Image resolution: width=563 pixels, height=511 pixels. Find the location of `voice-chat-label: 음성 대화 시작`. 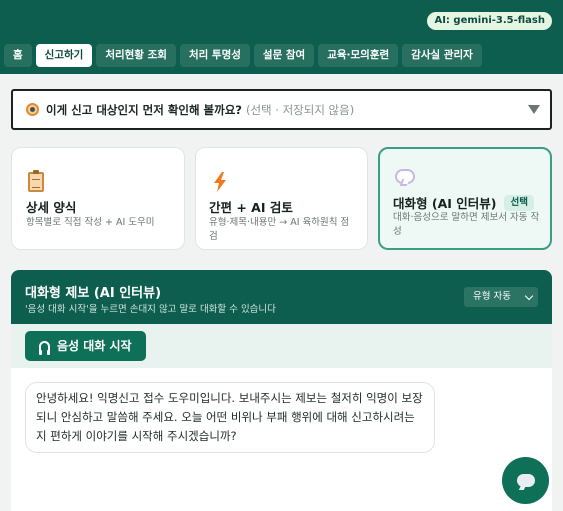

voice-chat-label: 음성 대화 시작 is located at coordinates (94, 346).